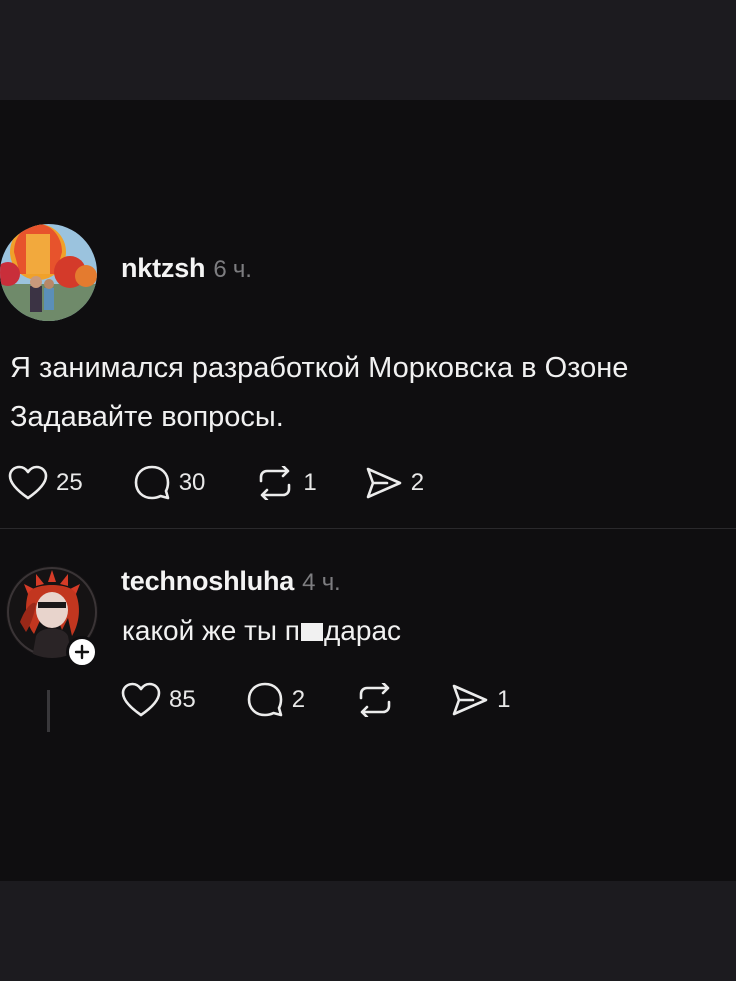  What do you see at coordinates (207, 581) in the screenshot?
I see `reply-username-text: technoshluha` at bounding box center [207, 581].